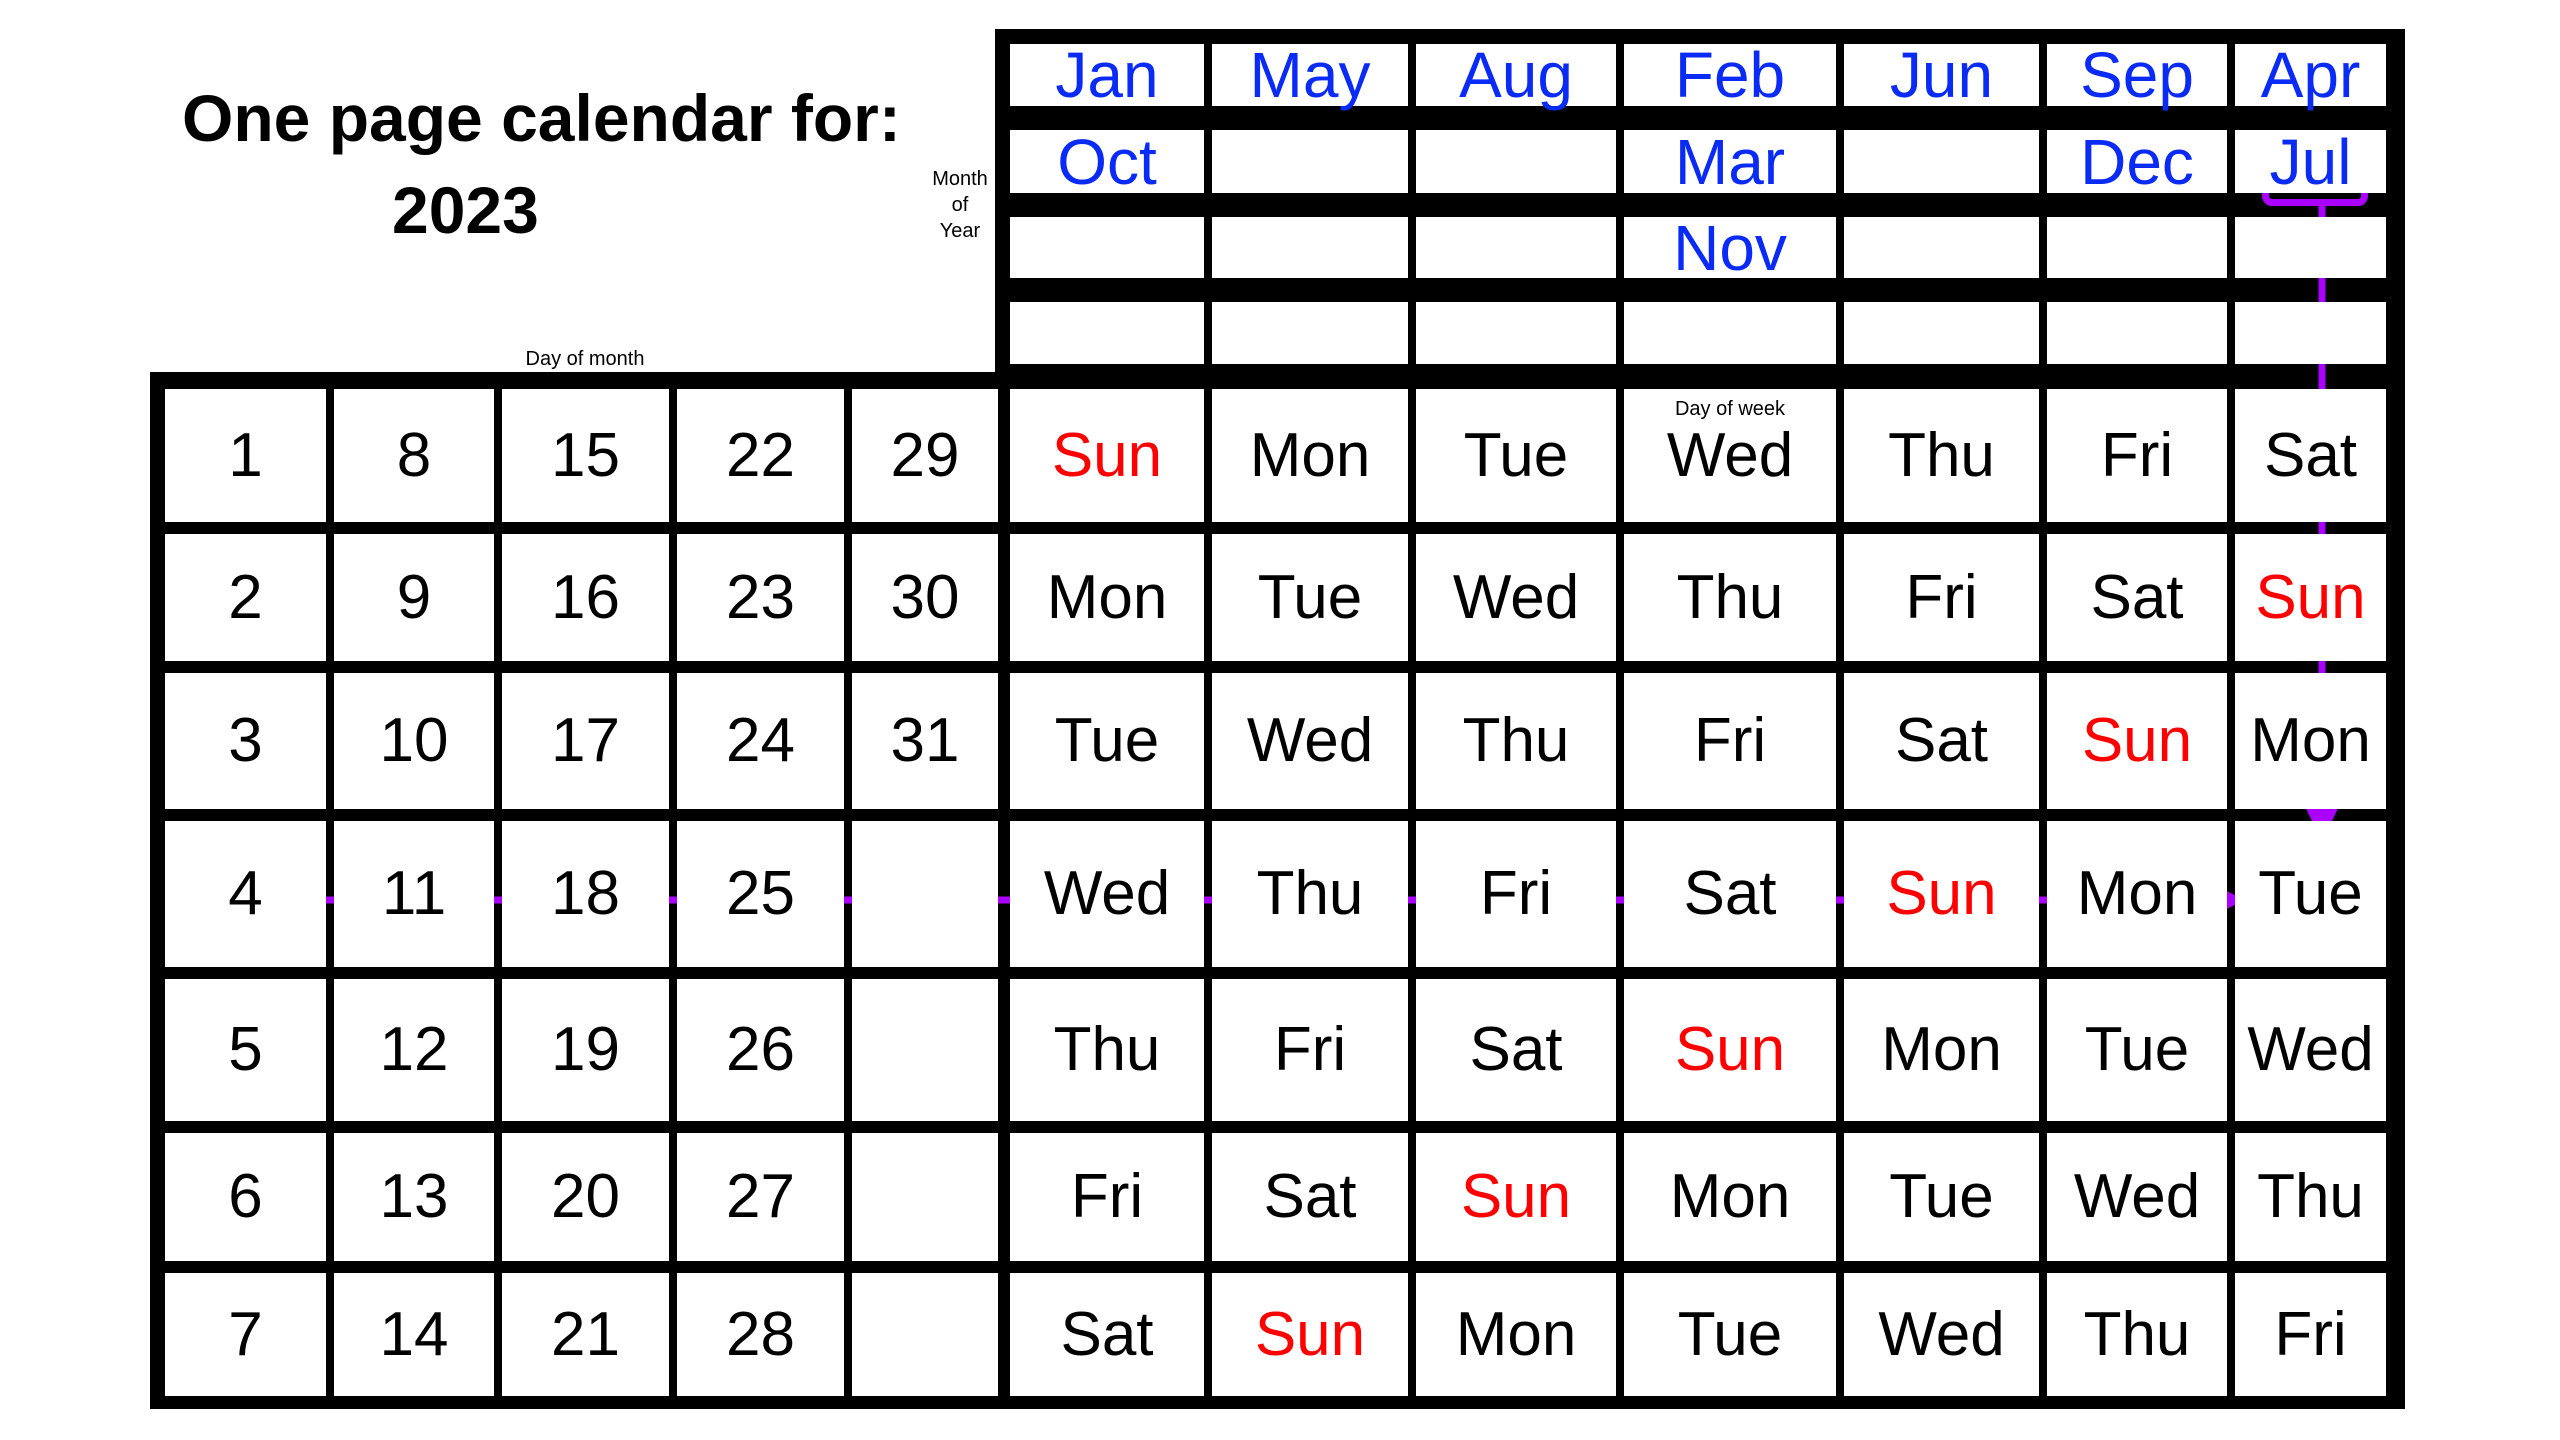 The width and height of the screenshot is (2560, 1440). I want to click on day-of-month-cell: 12, so click(414, 1050).